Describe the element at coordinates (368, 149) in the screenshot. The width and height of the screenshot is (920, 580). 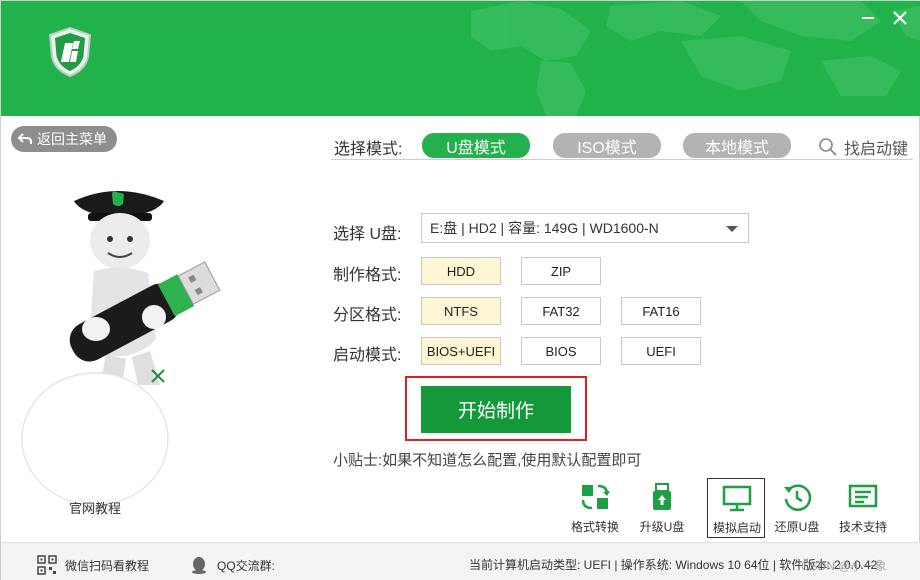
I see `mode-label: 选择模式:` at that location.